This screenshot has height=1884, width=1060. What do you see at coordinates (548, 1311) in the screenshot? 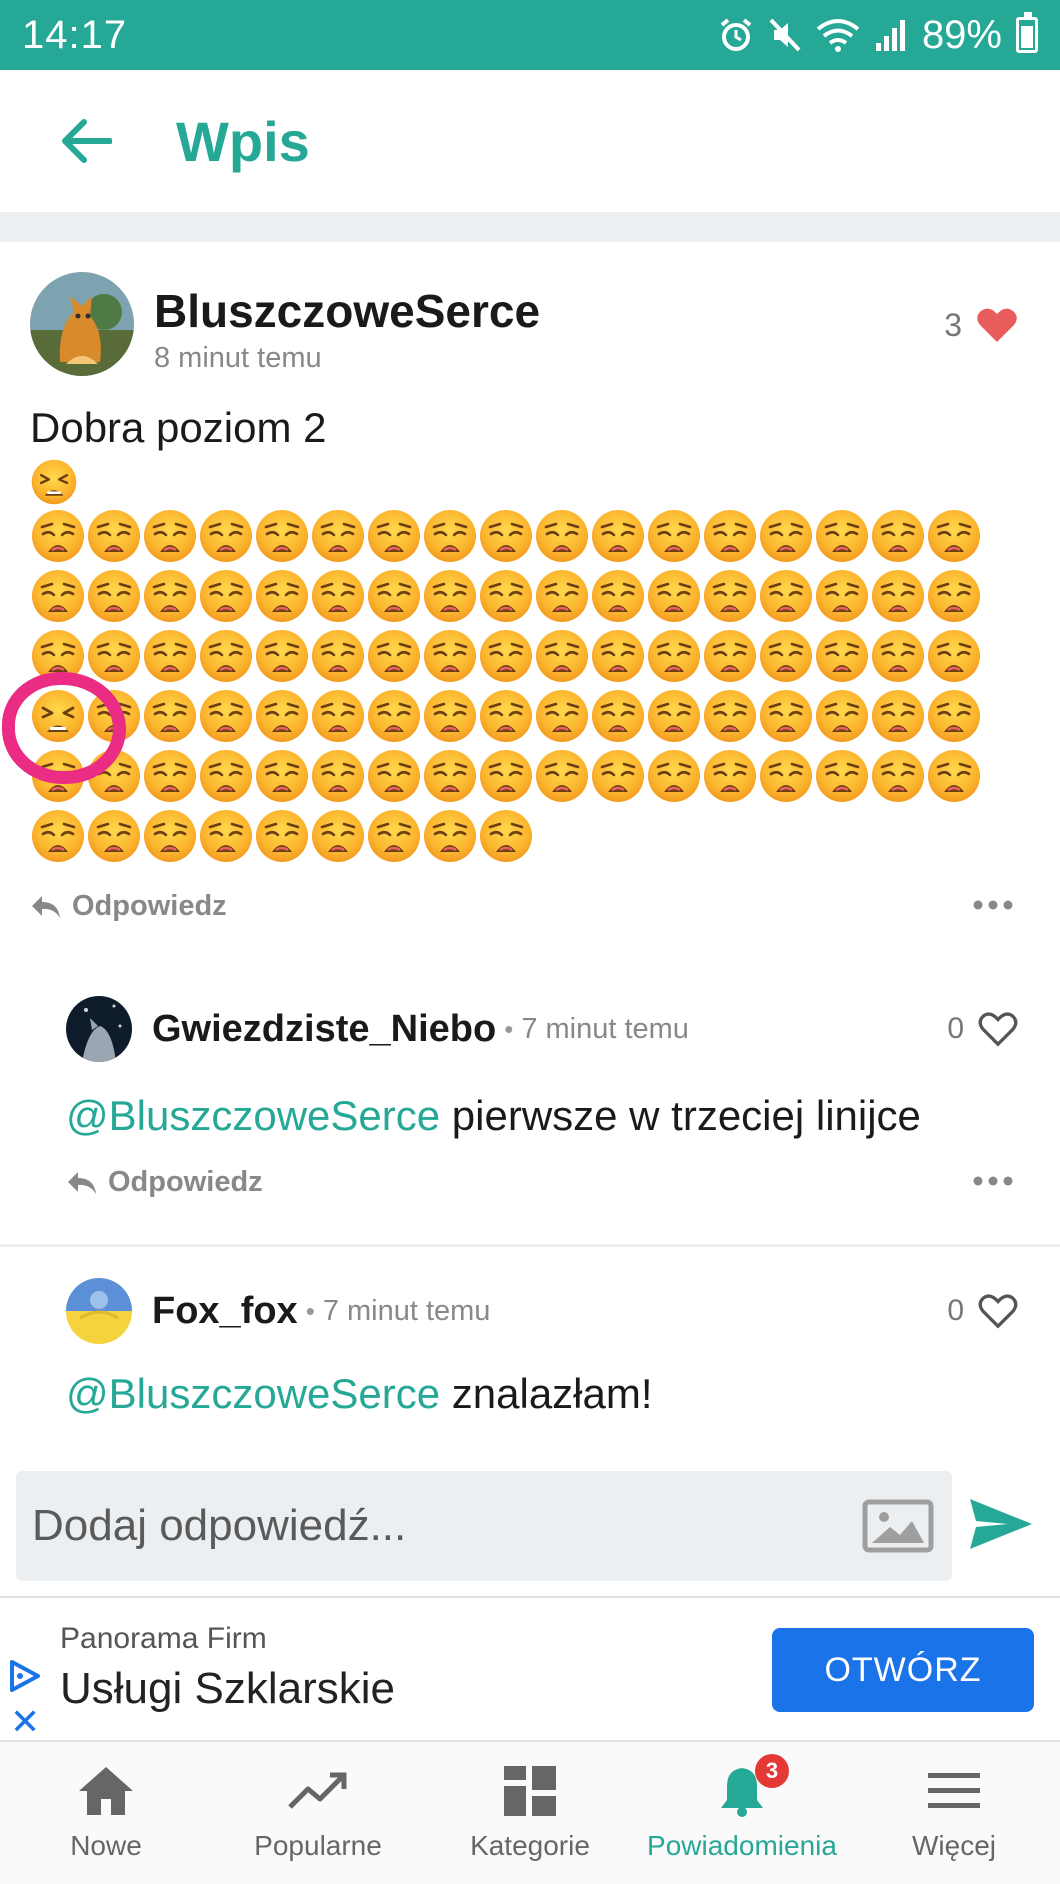
I see `comment-header: Fox_fox • 7 minut temu 0` at bounding box center [548, 1311].